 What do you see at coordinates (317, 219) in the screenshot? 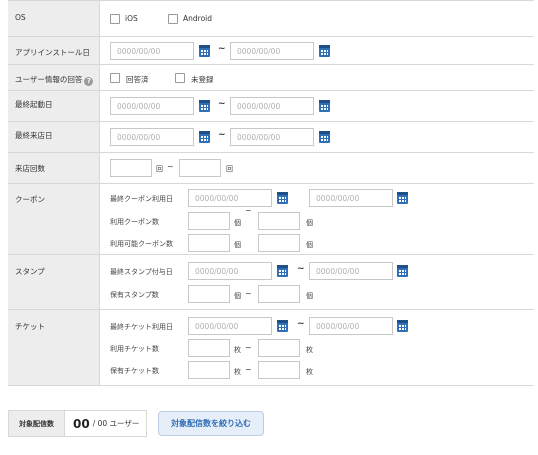
I see `coupon-content: 最終クーポン利用日 利用クーポン数 個 ~ 個 利用可能クーポン数 個 個` at bounding box center [317, 219].